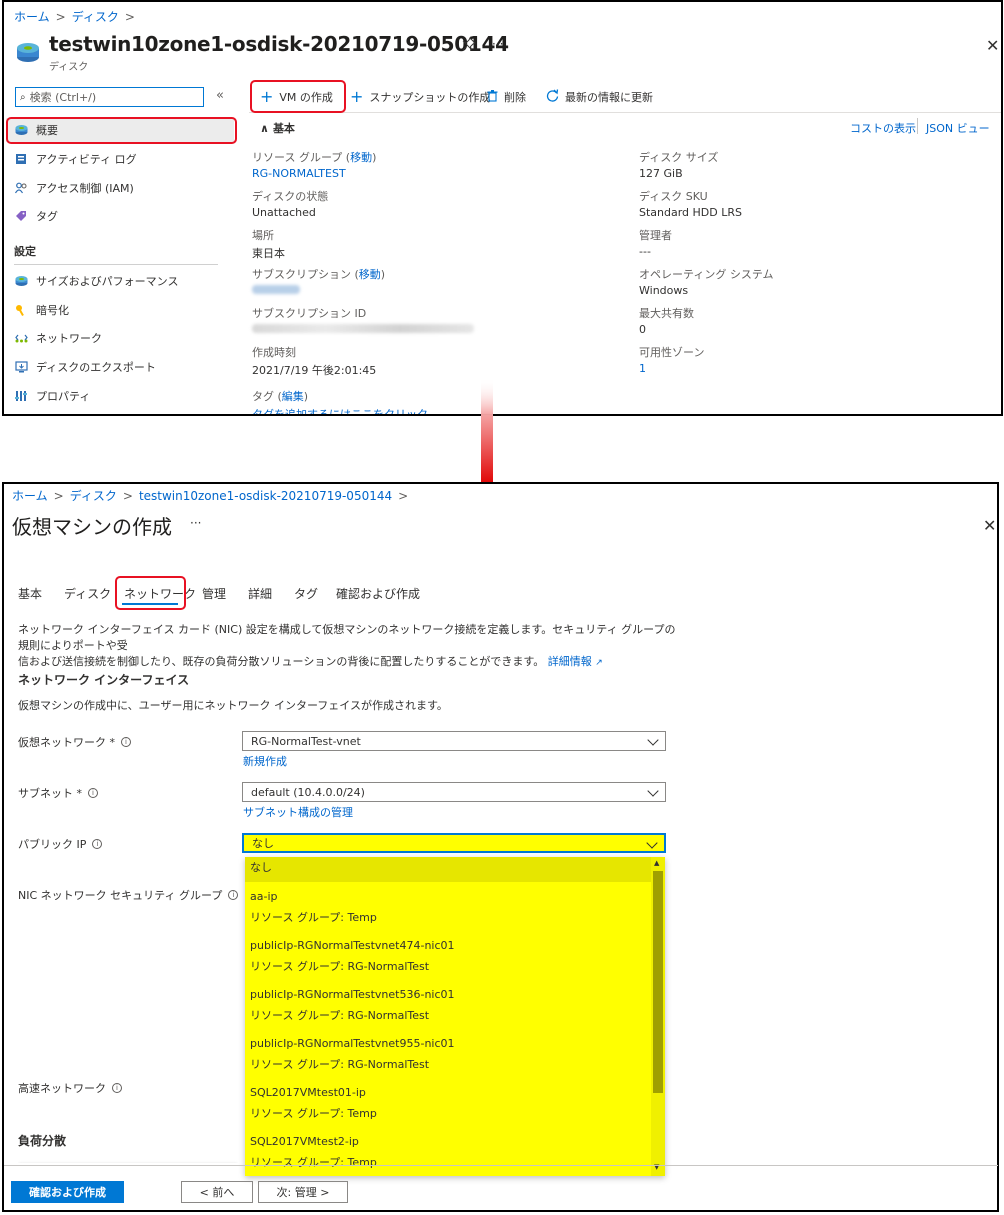 The height and width of the screenshot is (1215, 1004). I want to click on sidebar-item-iam: アクセス制御 (IAM), so click(74, 188).